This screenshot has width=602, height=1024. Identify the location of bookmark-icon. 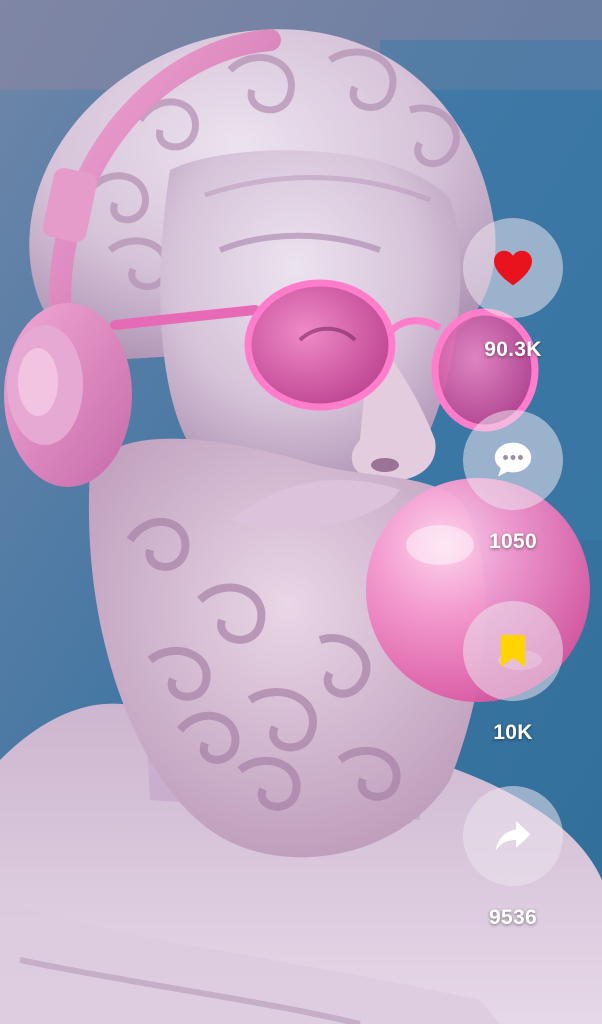
(513, 651).